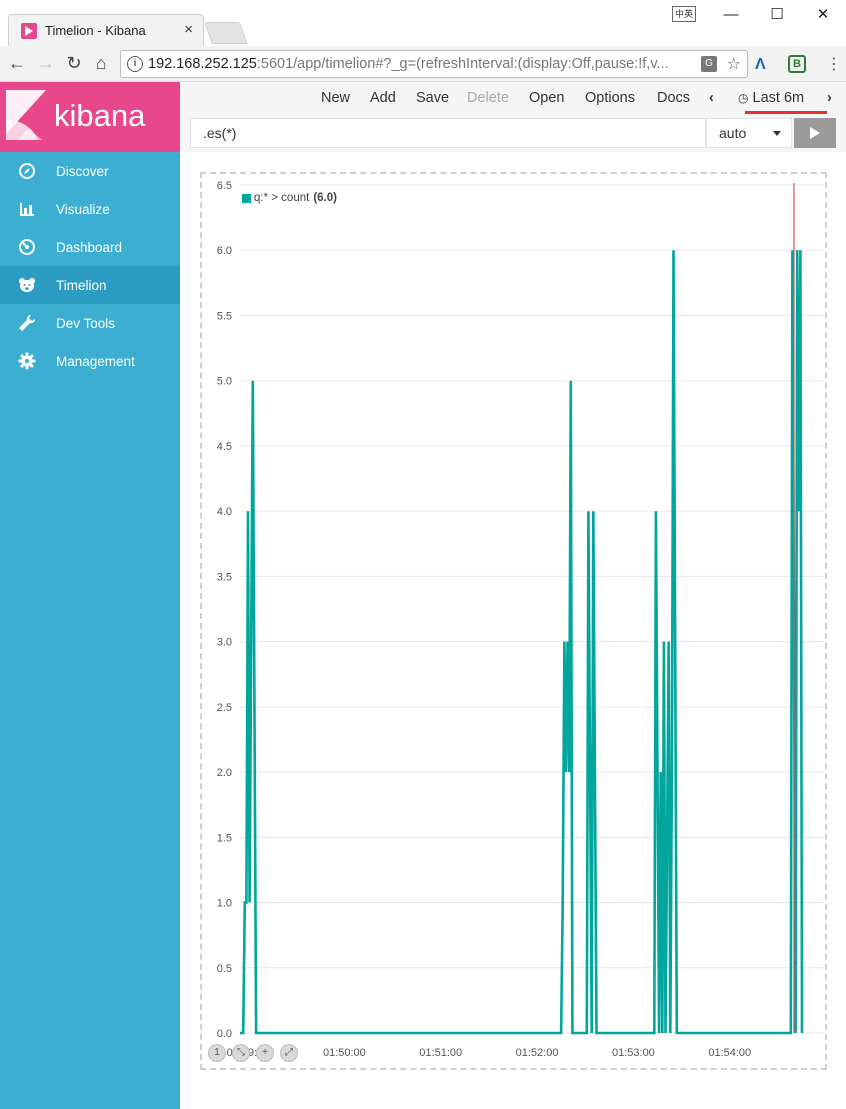 Image resolution: width=846 pixels, height=1109 pixels. I want to click on gear-icon, so click(27, 361).